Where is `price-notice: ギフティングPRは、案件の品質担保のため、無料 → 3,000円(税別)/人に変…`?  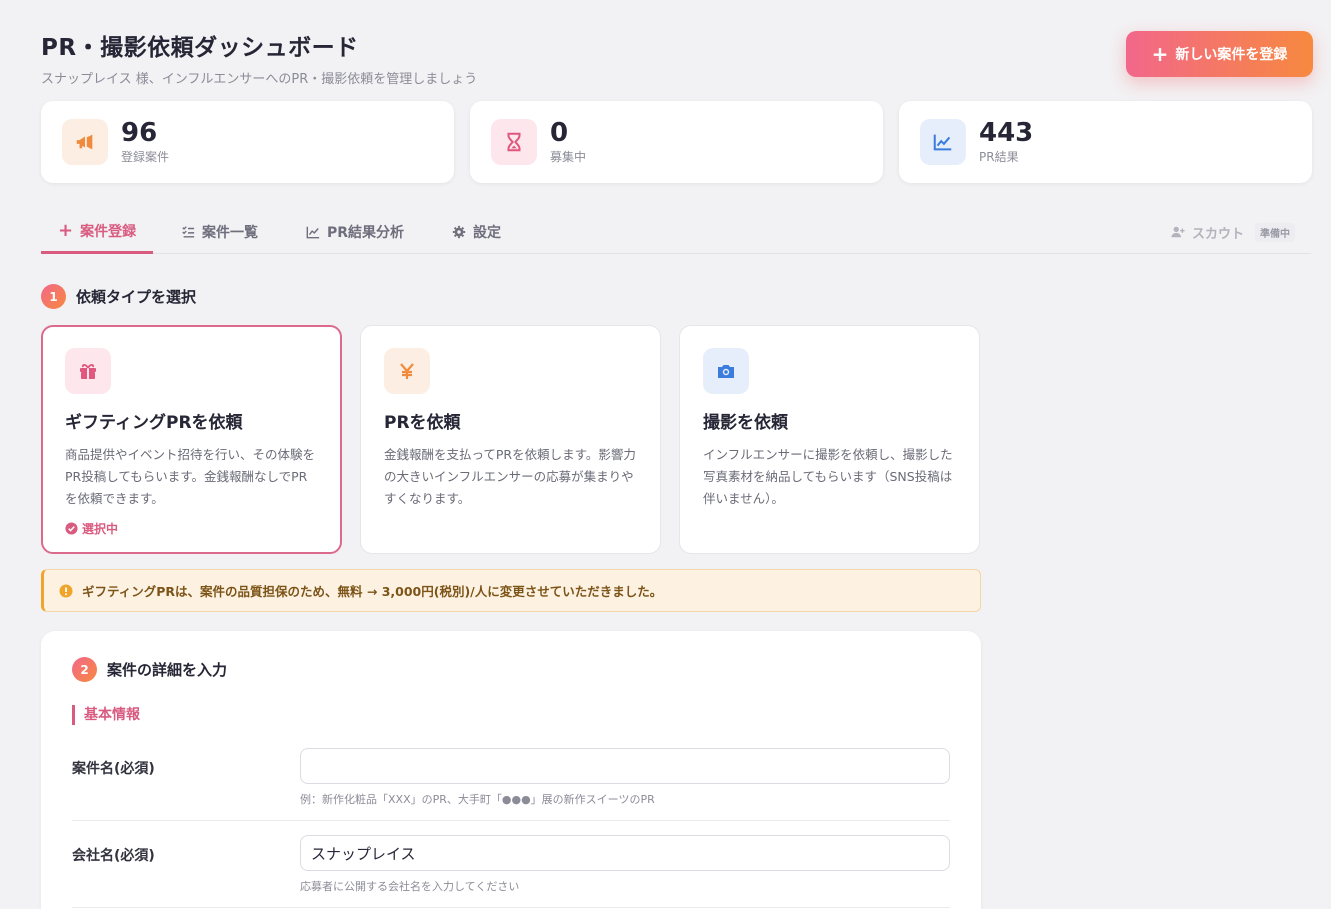
price-notice: ギフティングPRは、案件の品質担保のため、無料 → 3,000円(税別)/人に変… is located at coordinates (511, 590).